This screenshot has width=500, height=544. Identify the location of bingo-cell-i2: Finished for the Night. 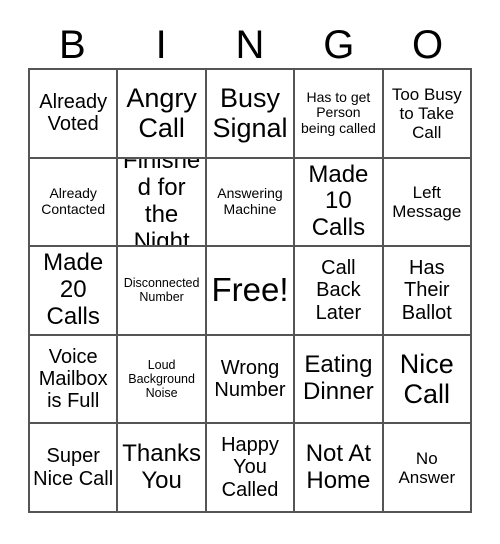
(162, 203).